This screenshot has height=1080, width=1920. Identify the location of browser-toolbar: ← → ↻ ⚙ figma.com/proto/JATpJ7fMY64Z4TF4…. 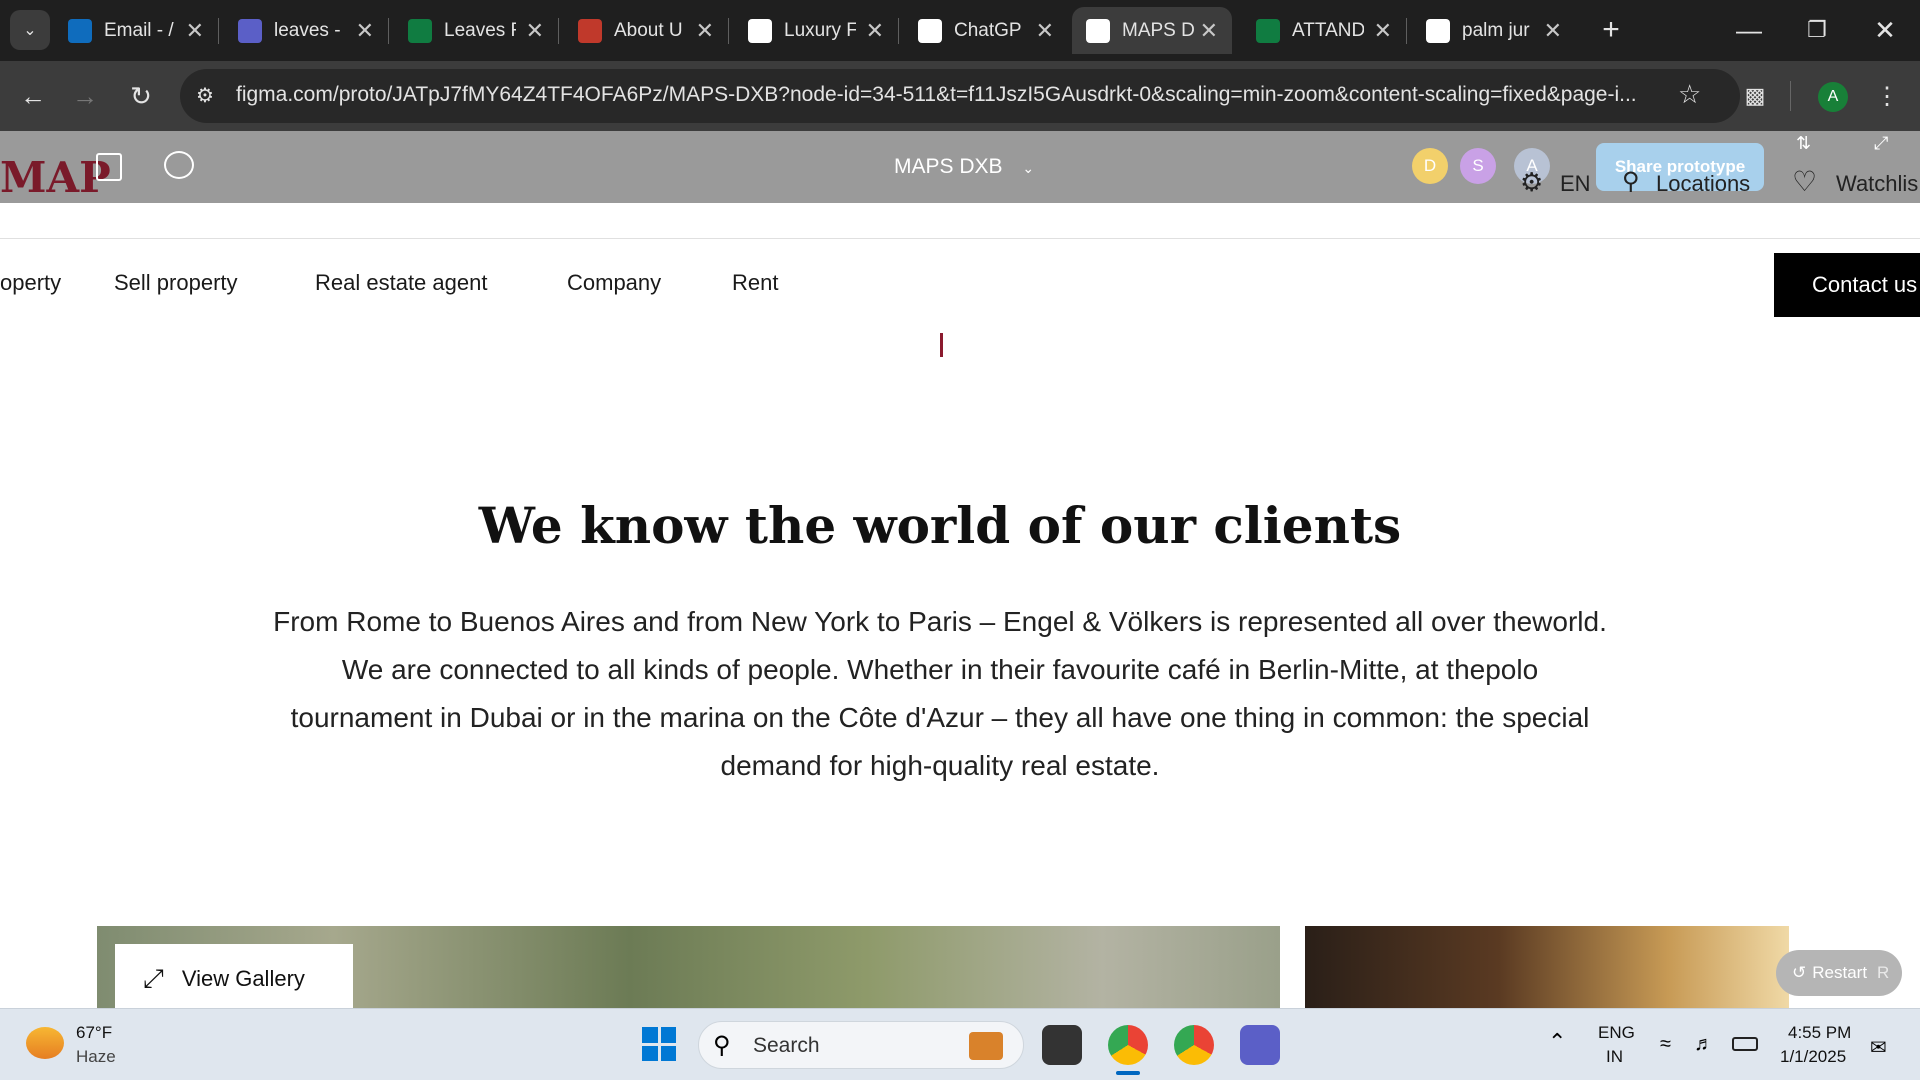
(960, 96).